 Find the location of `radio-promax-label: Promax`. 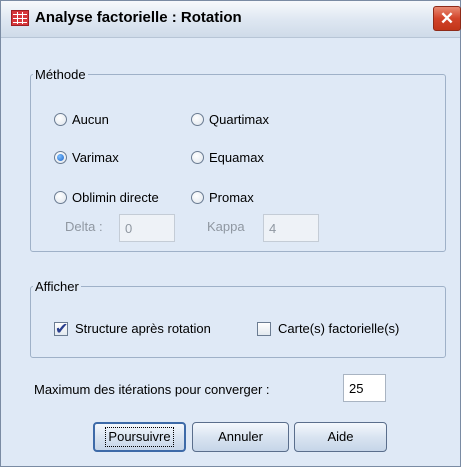

radio-promax-label: Promax is located at coordinates (231, 197).